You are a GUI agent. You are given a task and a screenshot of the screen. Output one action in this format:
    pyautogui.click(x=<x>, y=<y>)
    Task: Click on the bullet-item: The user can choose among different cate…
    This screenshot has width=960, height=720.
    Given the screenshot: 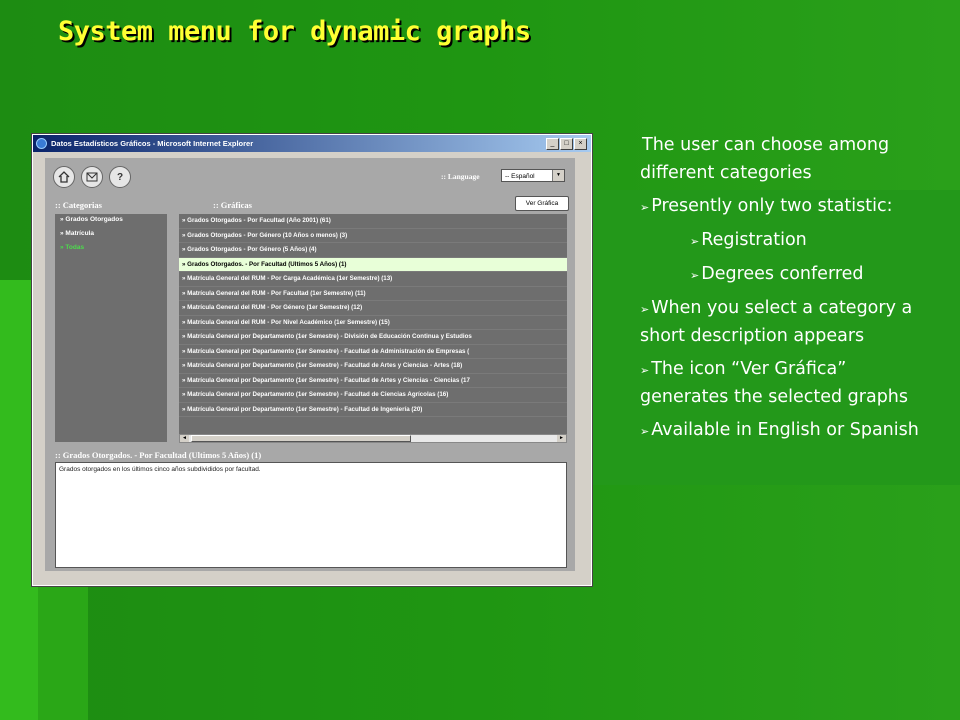 What is the action you would take?
    pyautogui.click(x=790, y=159)
    